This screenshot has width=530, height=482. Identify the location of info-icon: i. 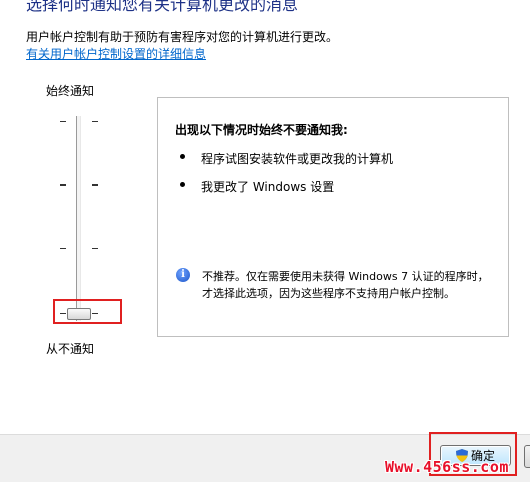
(183, 275).